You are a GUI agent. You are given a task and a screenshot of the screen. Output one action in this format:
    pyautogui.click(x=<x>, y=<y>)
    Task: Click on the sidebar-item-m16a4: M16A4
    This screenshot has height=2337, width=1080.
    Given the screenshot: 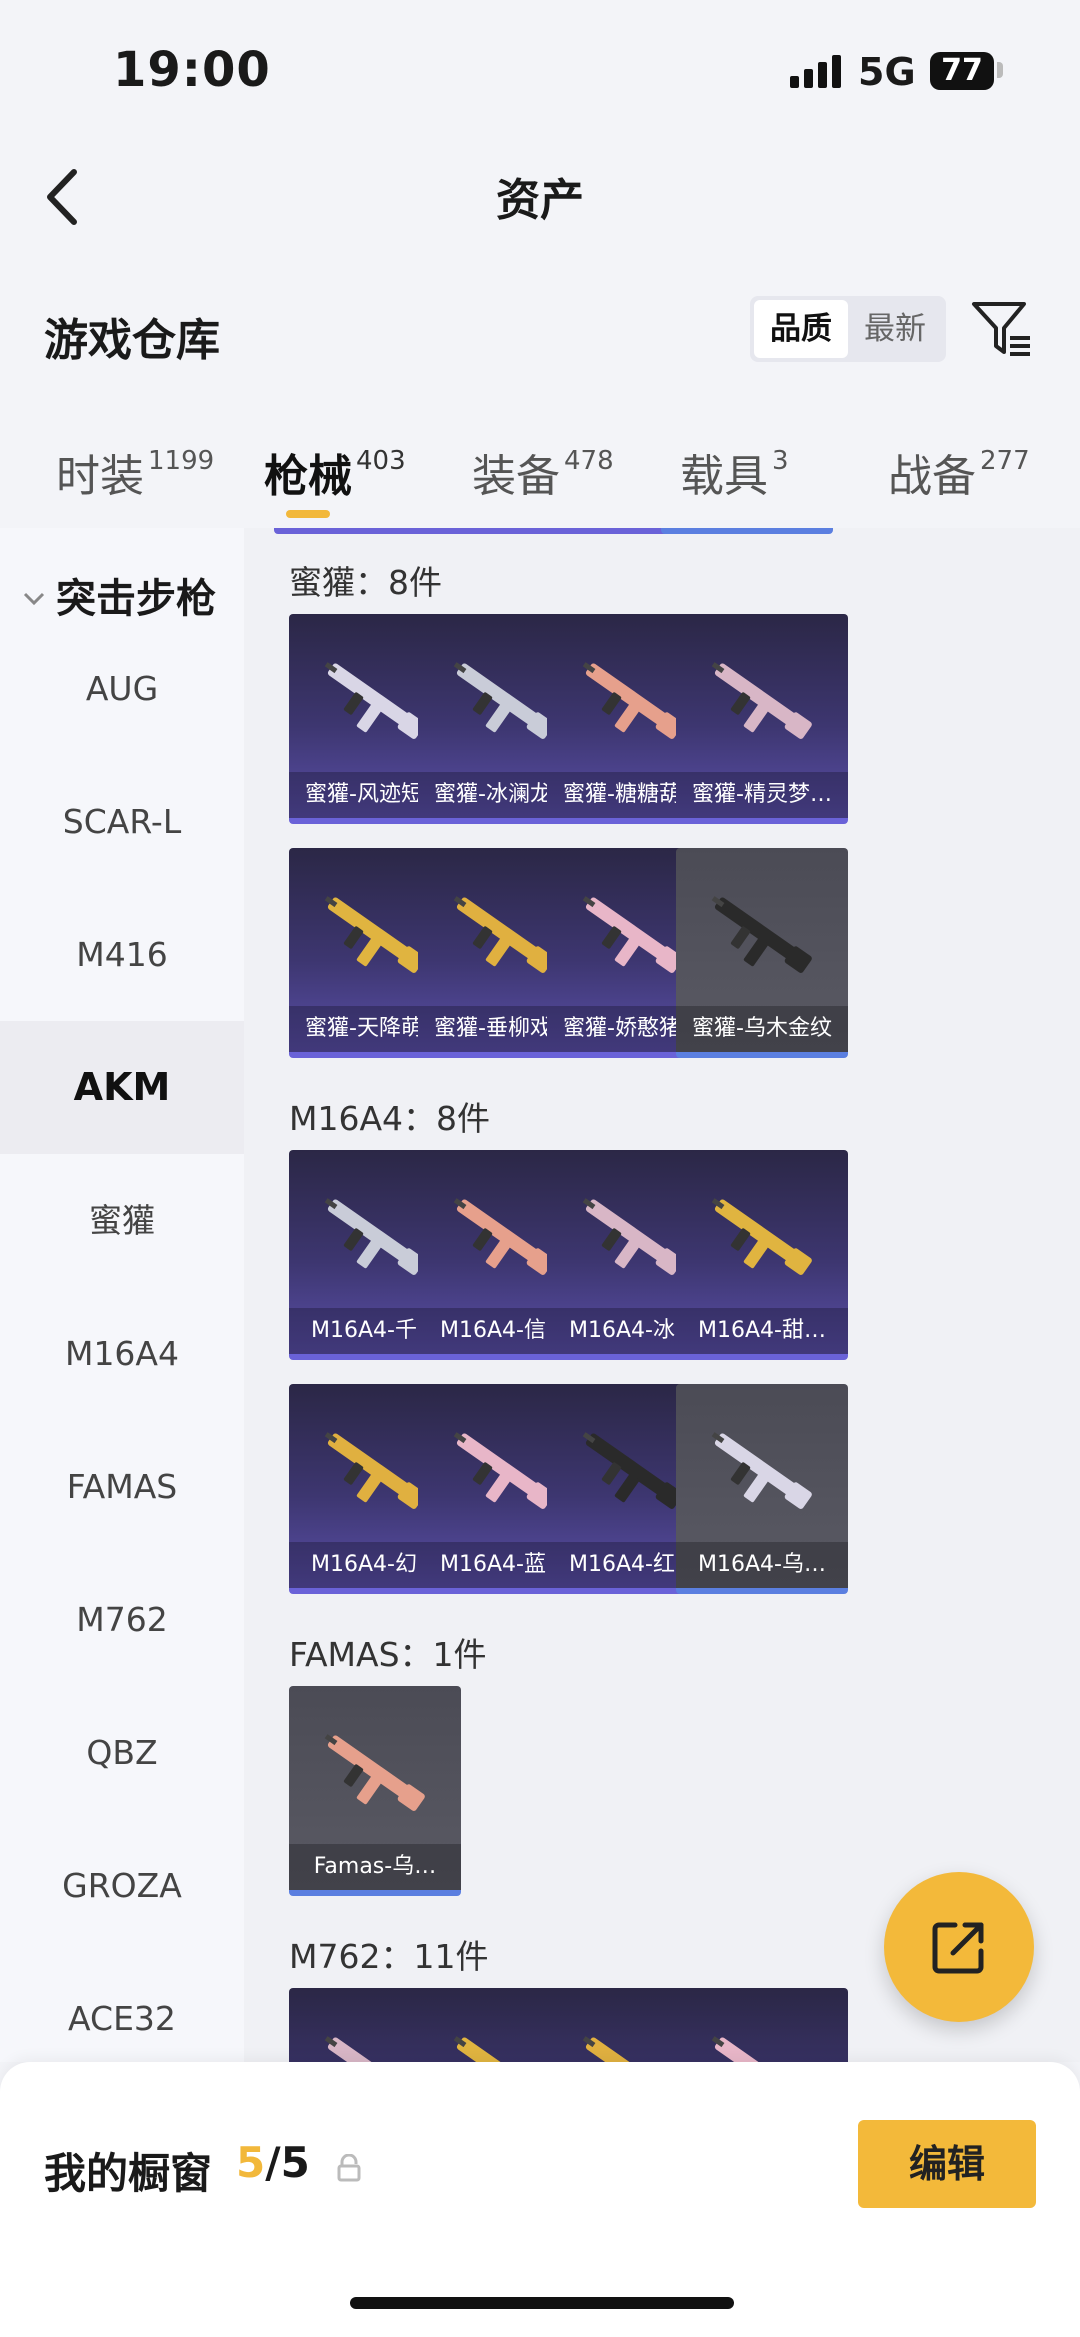 What is the action you would take?
    pyautogui.click(x=122, y=1353)
    